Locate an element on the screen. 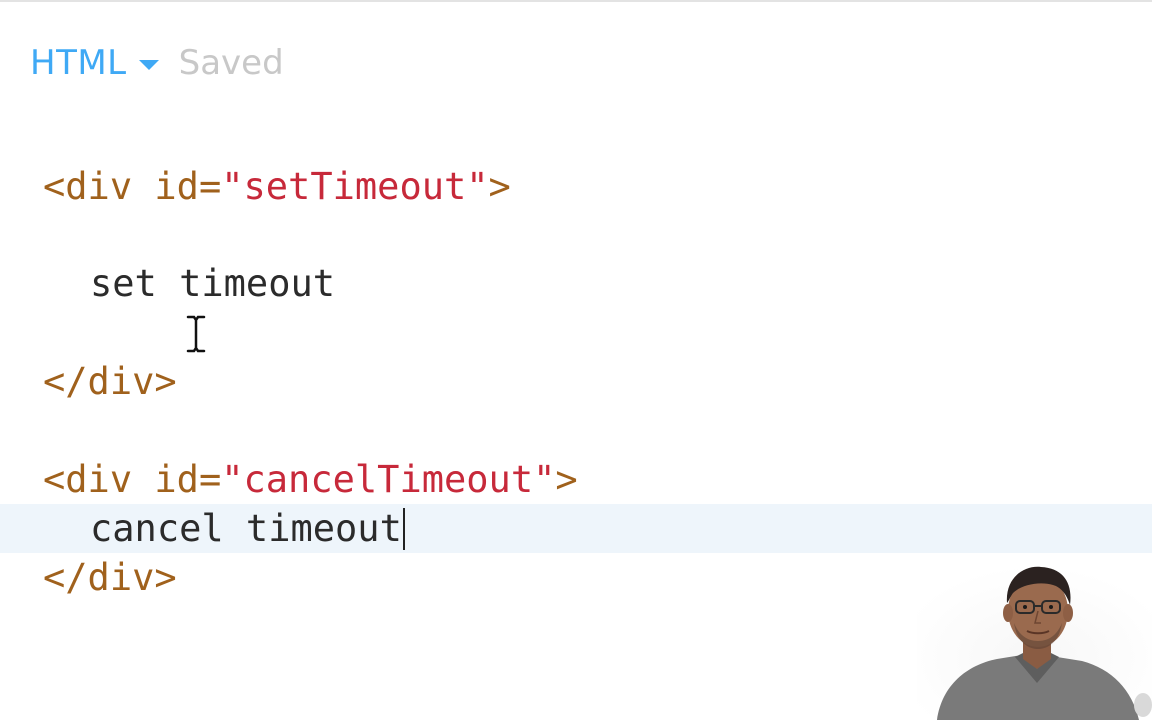  text-cursor-icon is located at coordinates (196, 334).